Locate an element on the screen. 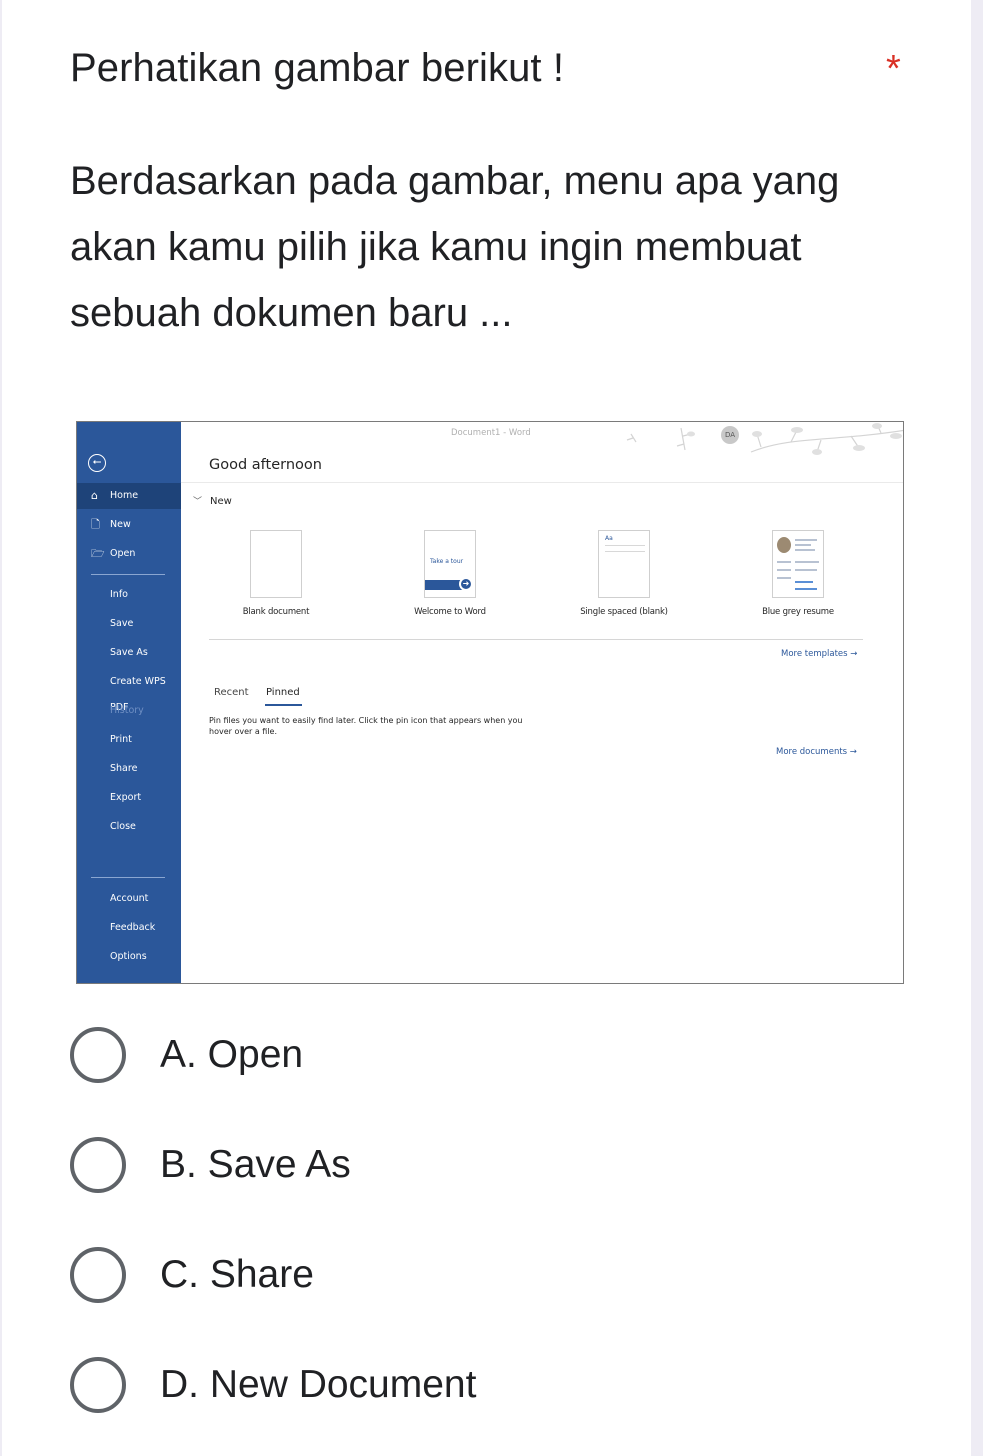  new-section-label: New is located at coordinates (221, 501).